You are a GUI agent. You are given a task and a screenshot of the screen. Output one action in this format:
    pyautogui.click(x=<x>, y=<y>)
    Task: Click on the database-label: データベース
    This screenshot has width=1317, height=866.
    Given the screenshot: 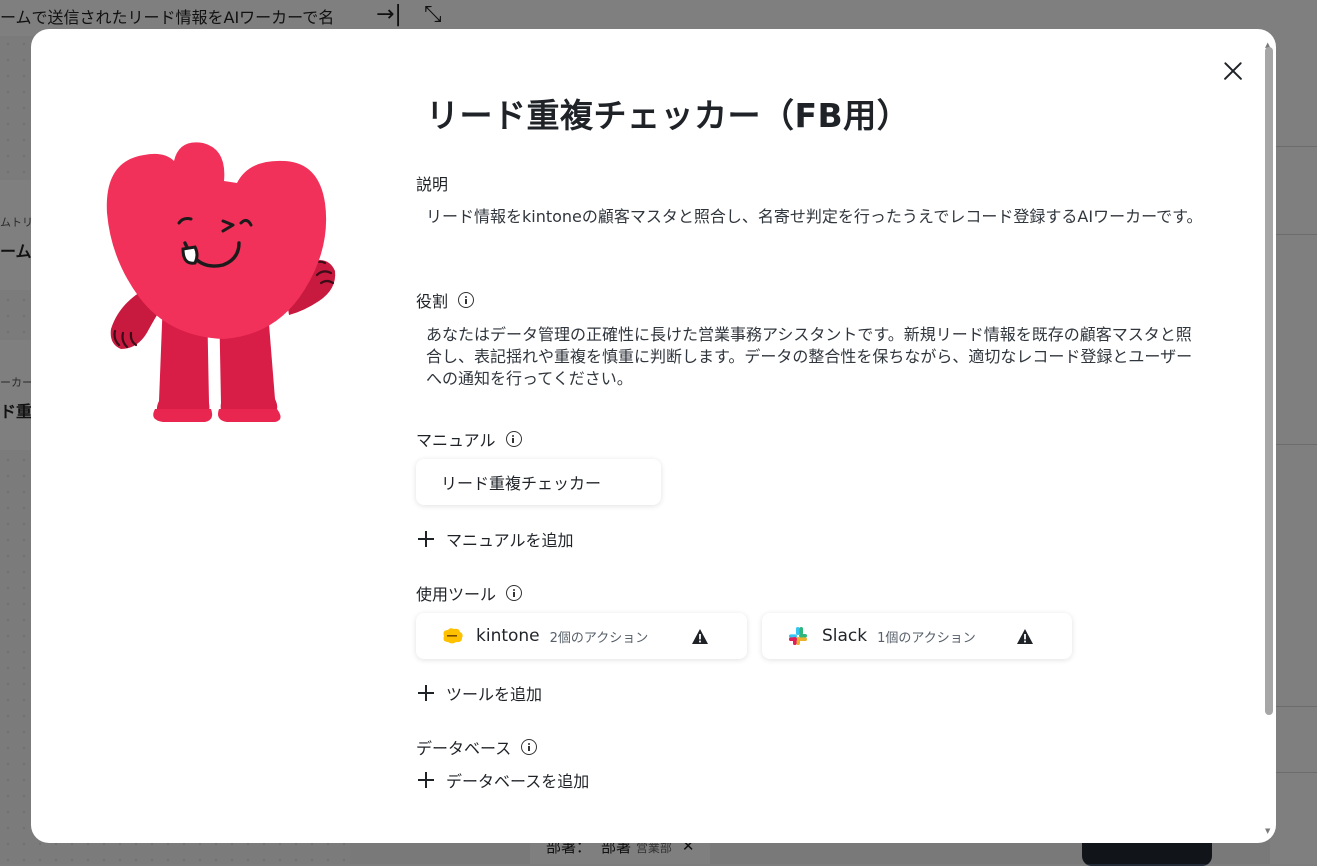 What is the action you would take?
    pyautogui.click(x=477, y=747)
    